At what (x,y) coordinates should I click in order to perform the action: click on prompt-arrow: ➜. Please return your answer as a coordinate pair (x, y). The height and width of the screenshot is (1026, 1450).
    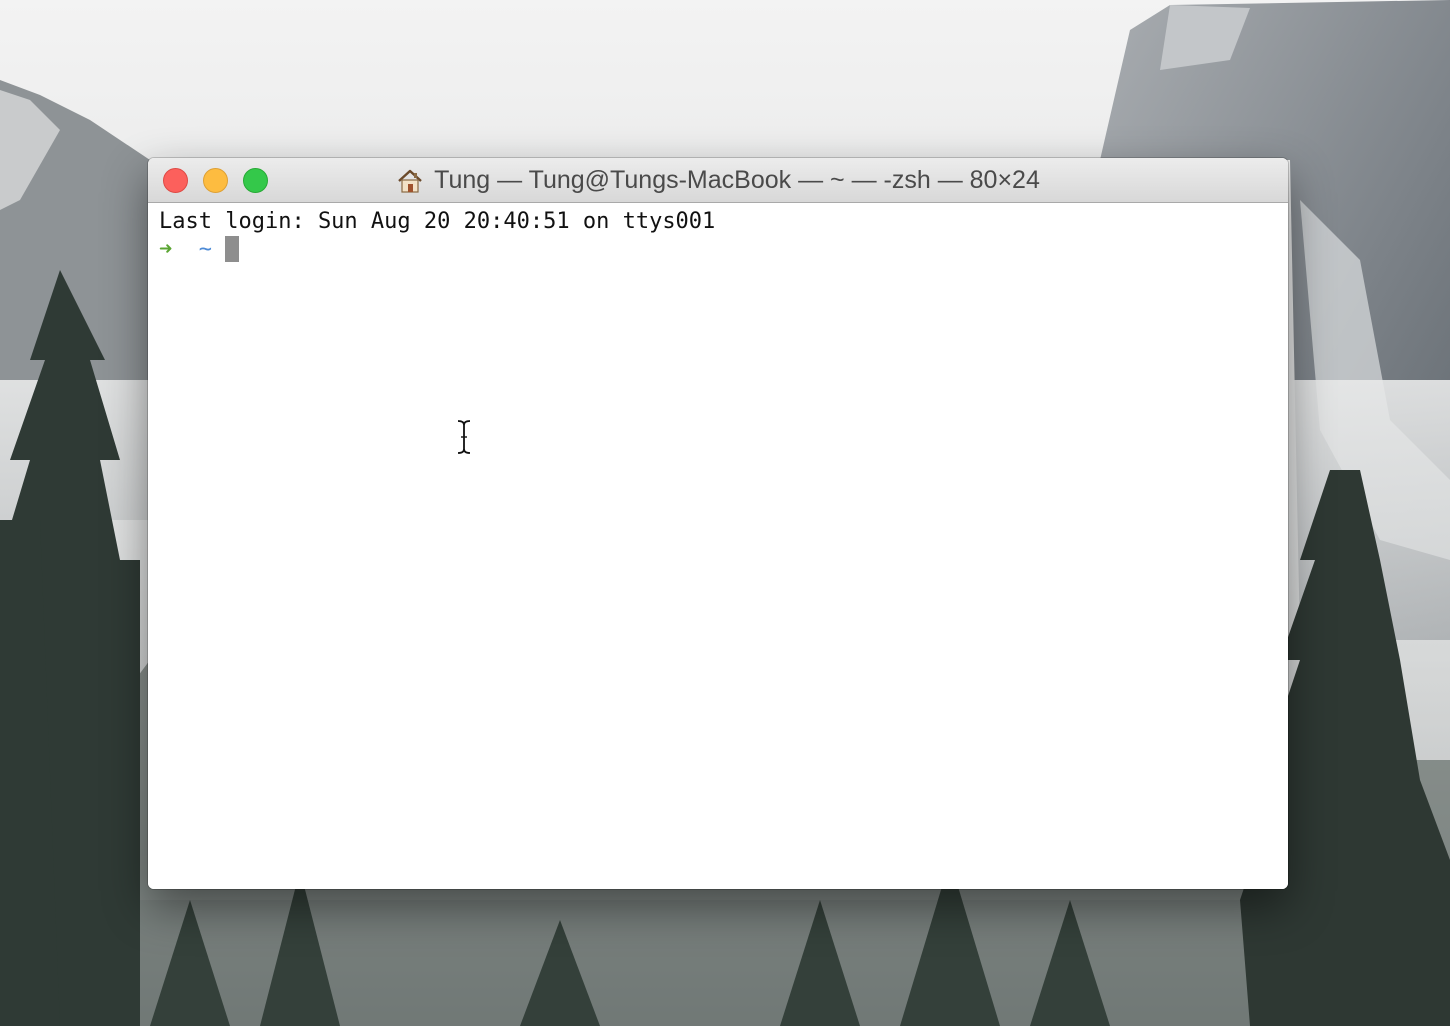
    Looking at the image, I should click on (166, 249).